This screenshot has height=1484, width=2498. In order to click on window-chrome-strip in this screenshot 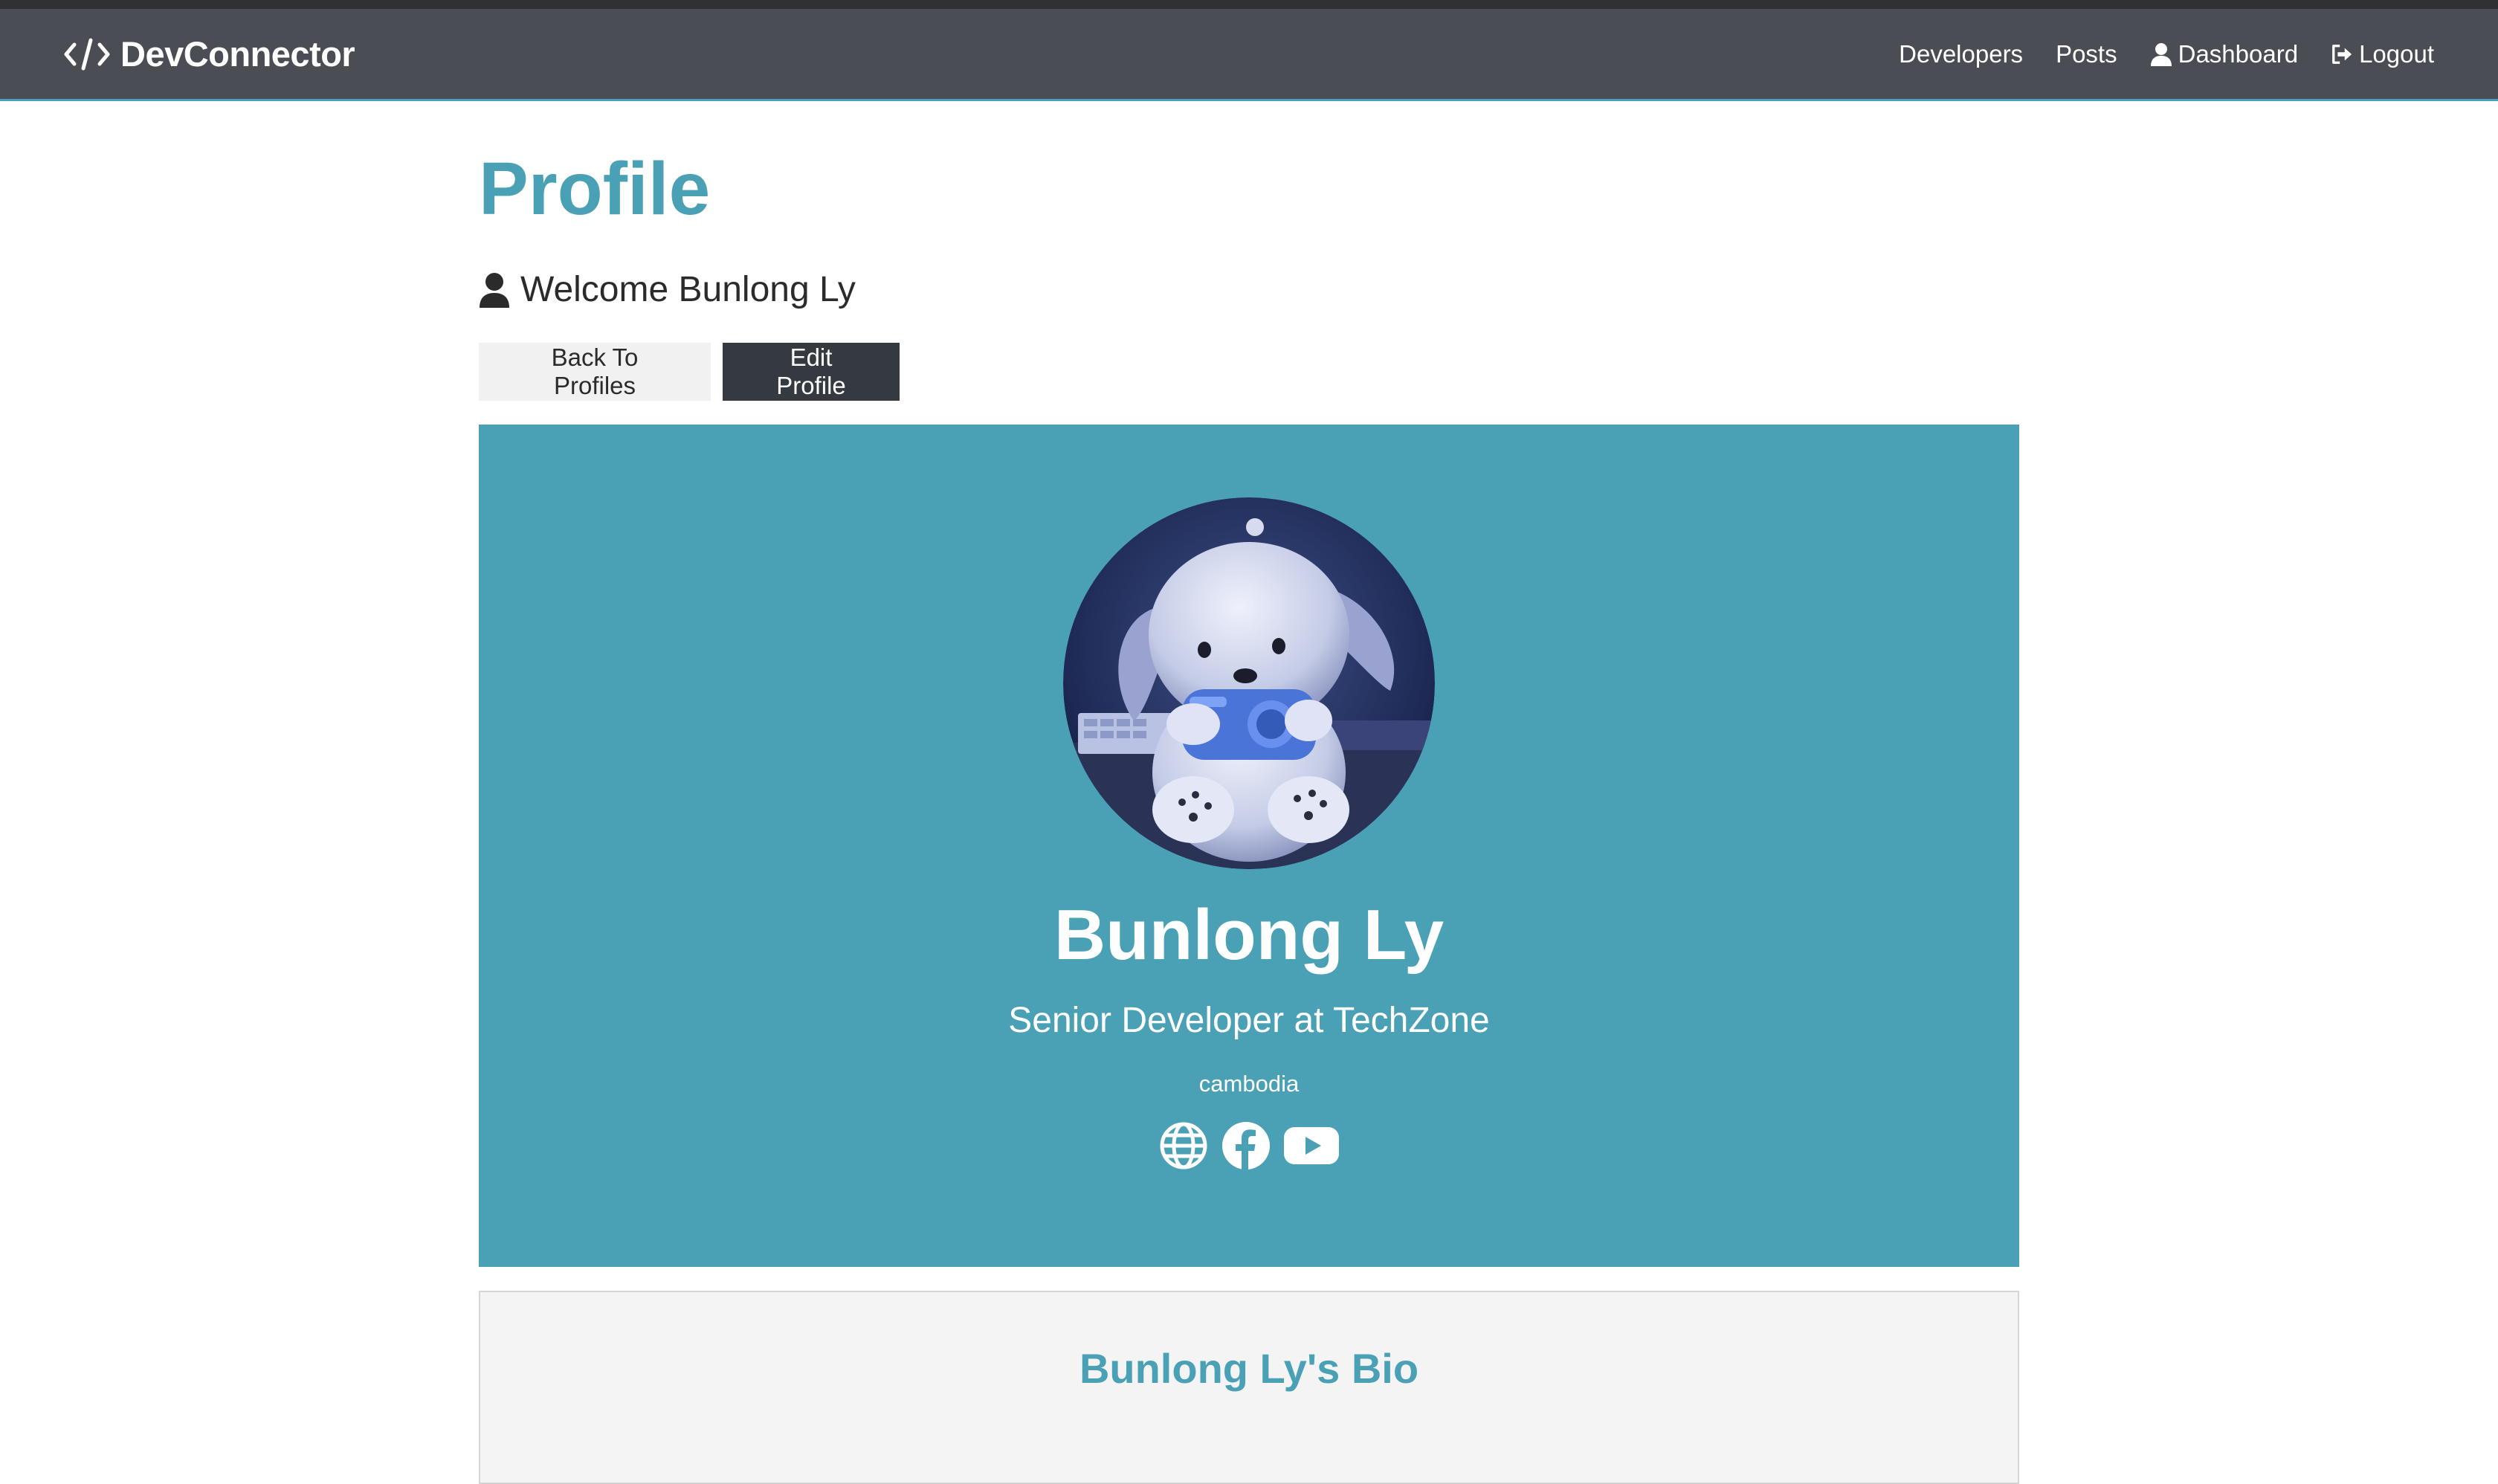, I will do `click(1249, 4)`.